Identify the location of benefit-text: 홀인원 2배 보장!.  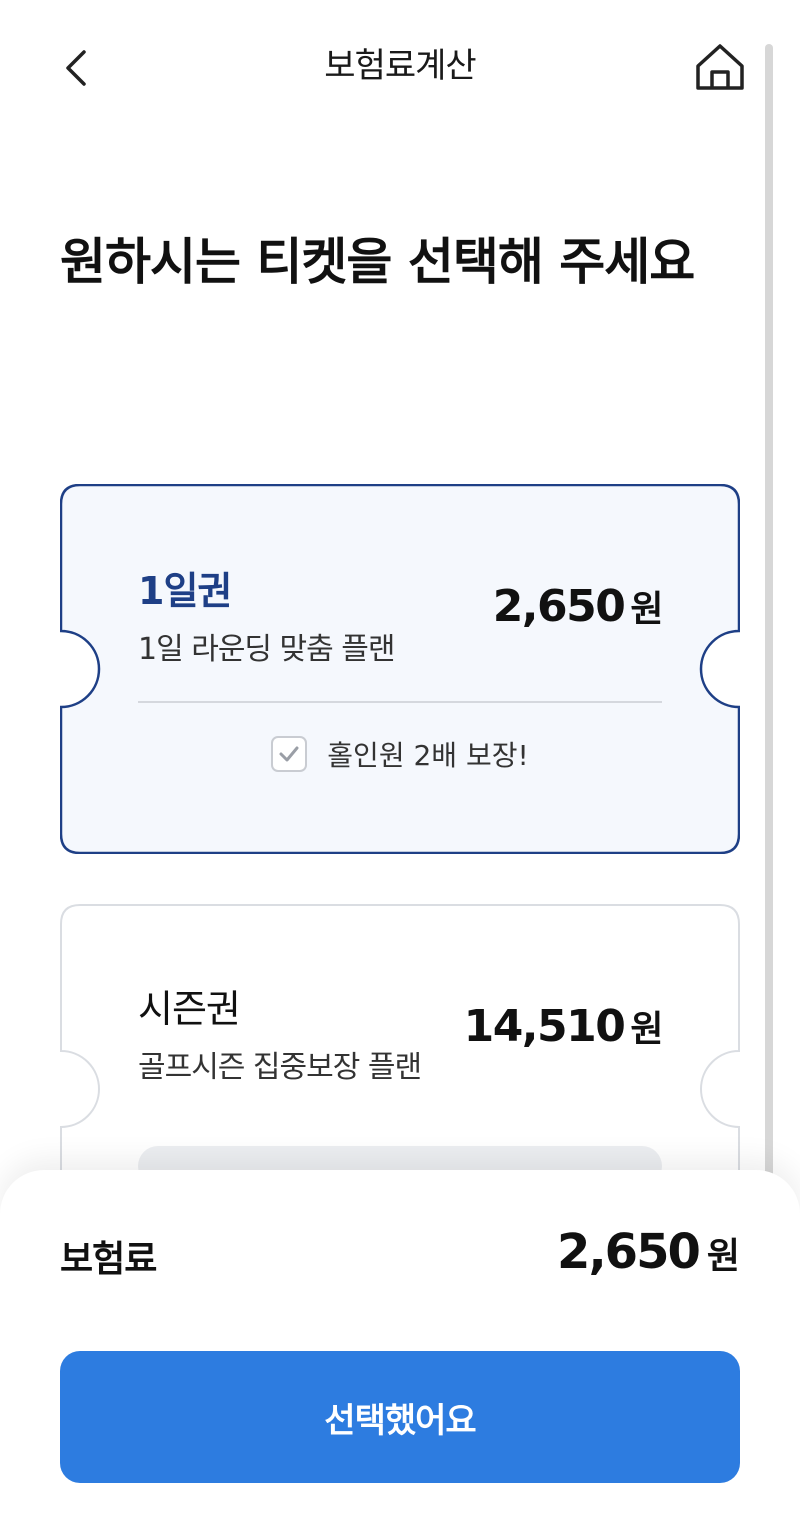
(428, 755).